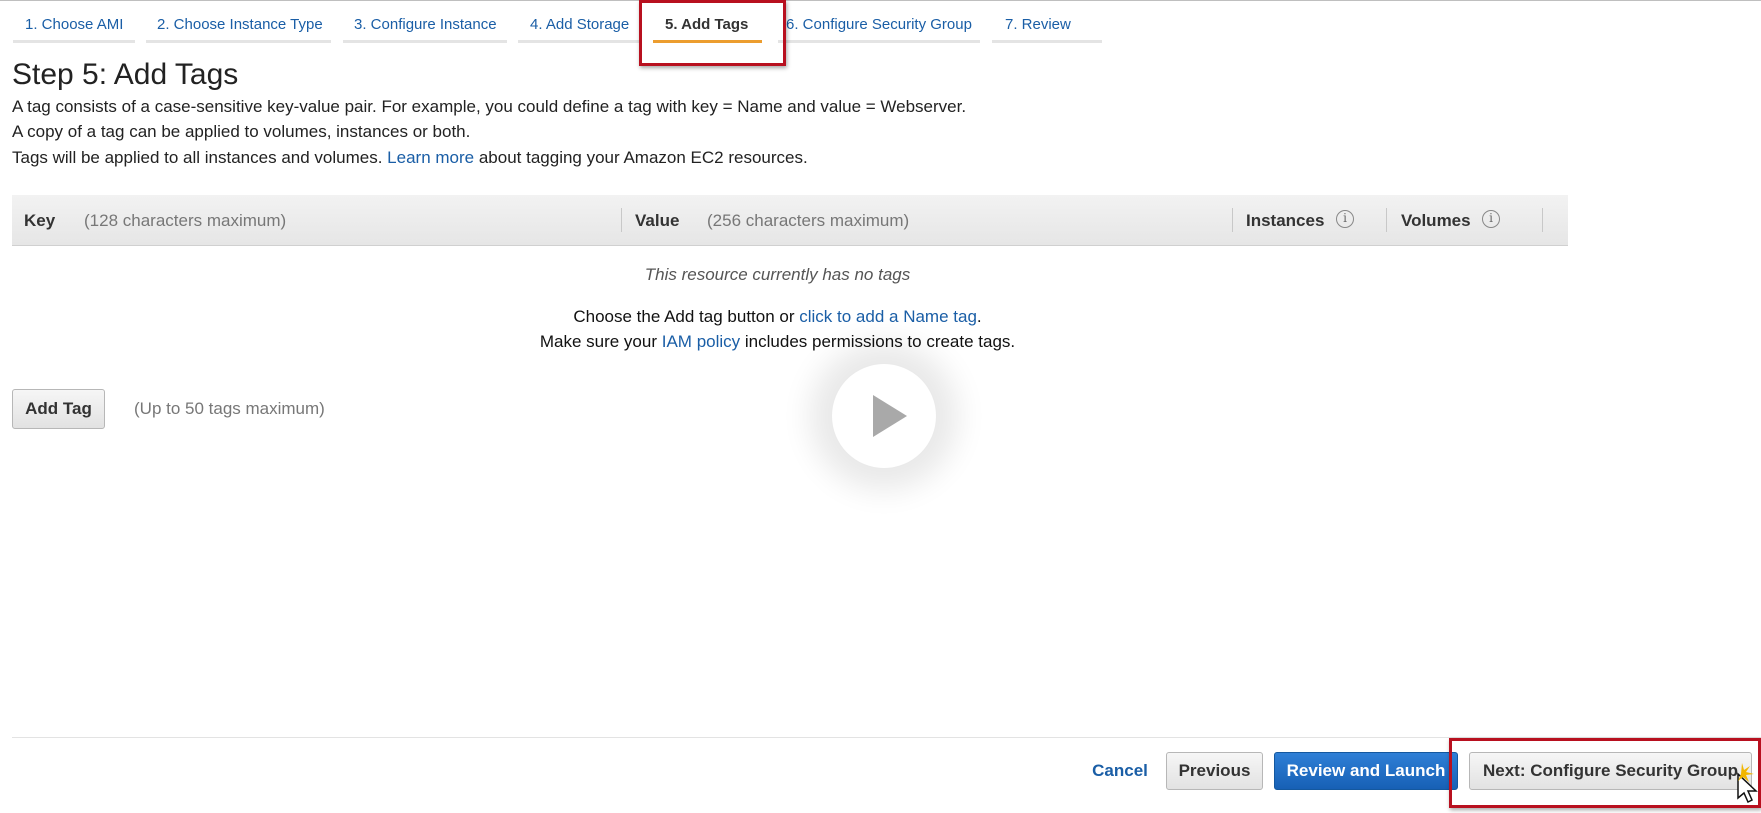 The width and height of the screenshot is (1761, 813). I want to click on tab-review: 7. Review, so click(1038, 24).